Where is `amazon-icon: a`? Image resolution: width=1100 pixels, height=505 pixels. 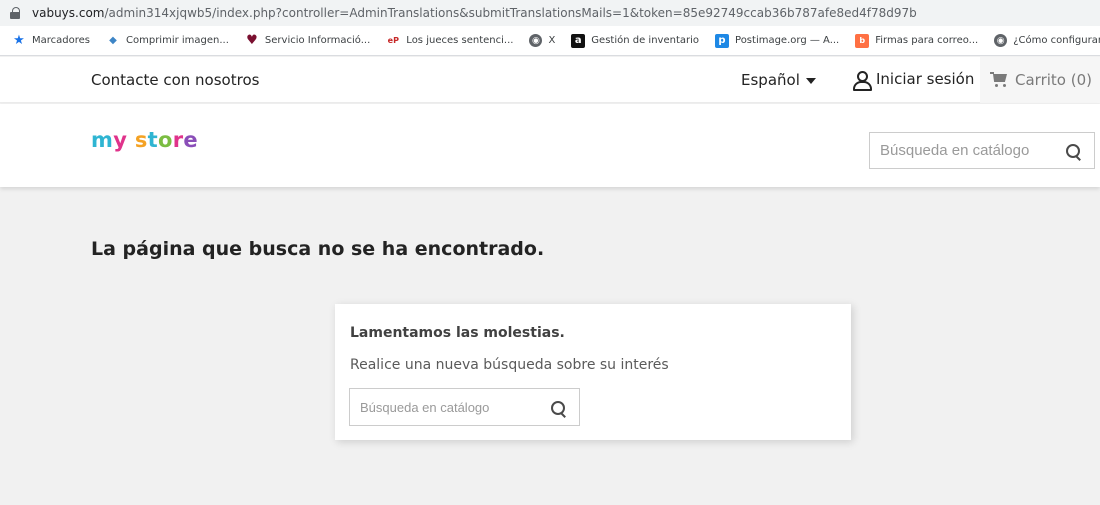 amazon-icon: a is located at coordinates (578, 40).